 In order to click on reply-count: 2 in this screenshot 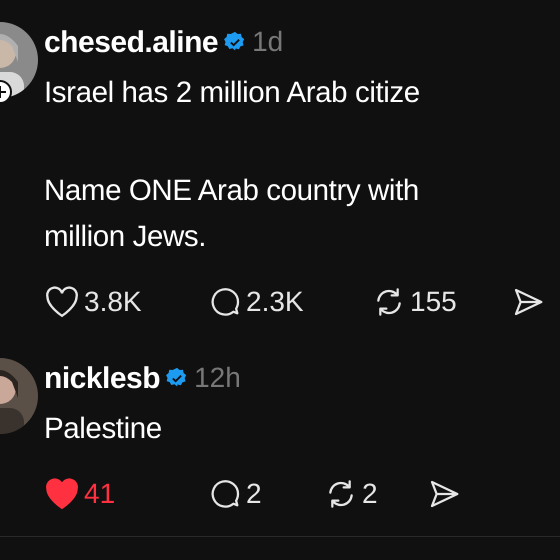, I will do `click(254, 494)`.